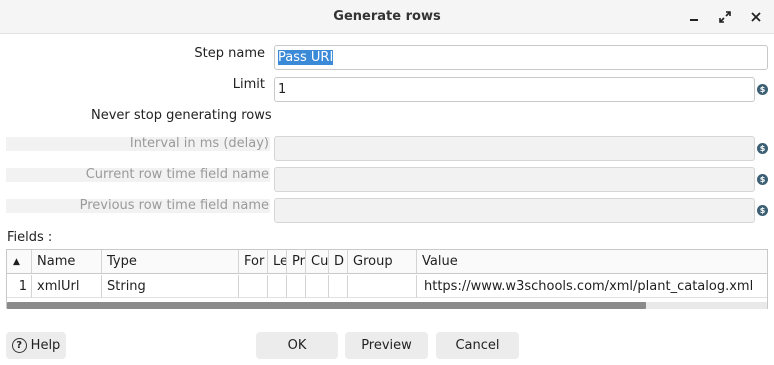 The image size is (774, 365). I want to click on limit-label: Limit, so click(248, 84).